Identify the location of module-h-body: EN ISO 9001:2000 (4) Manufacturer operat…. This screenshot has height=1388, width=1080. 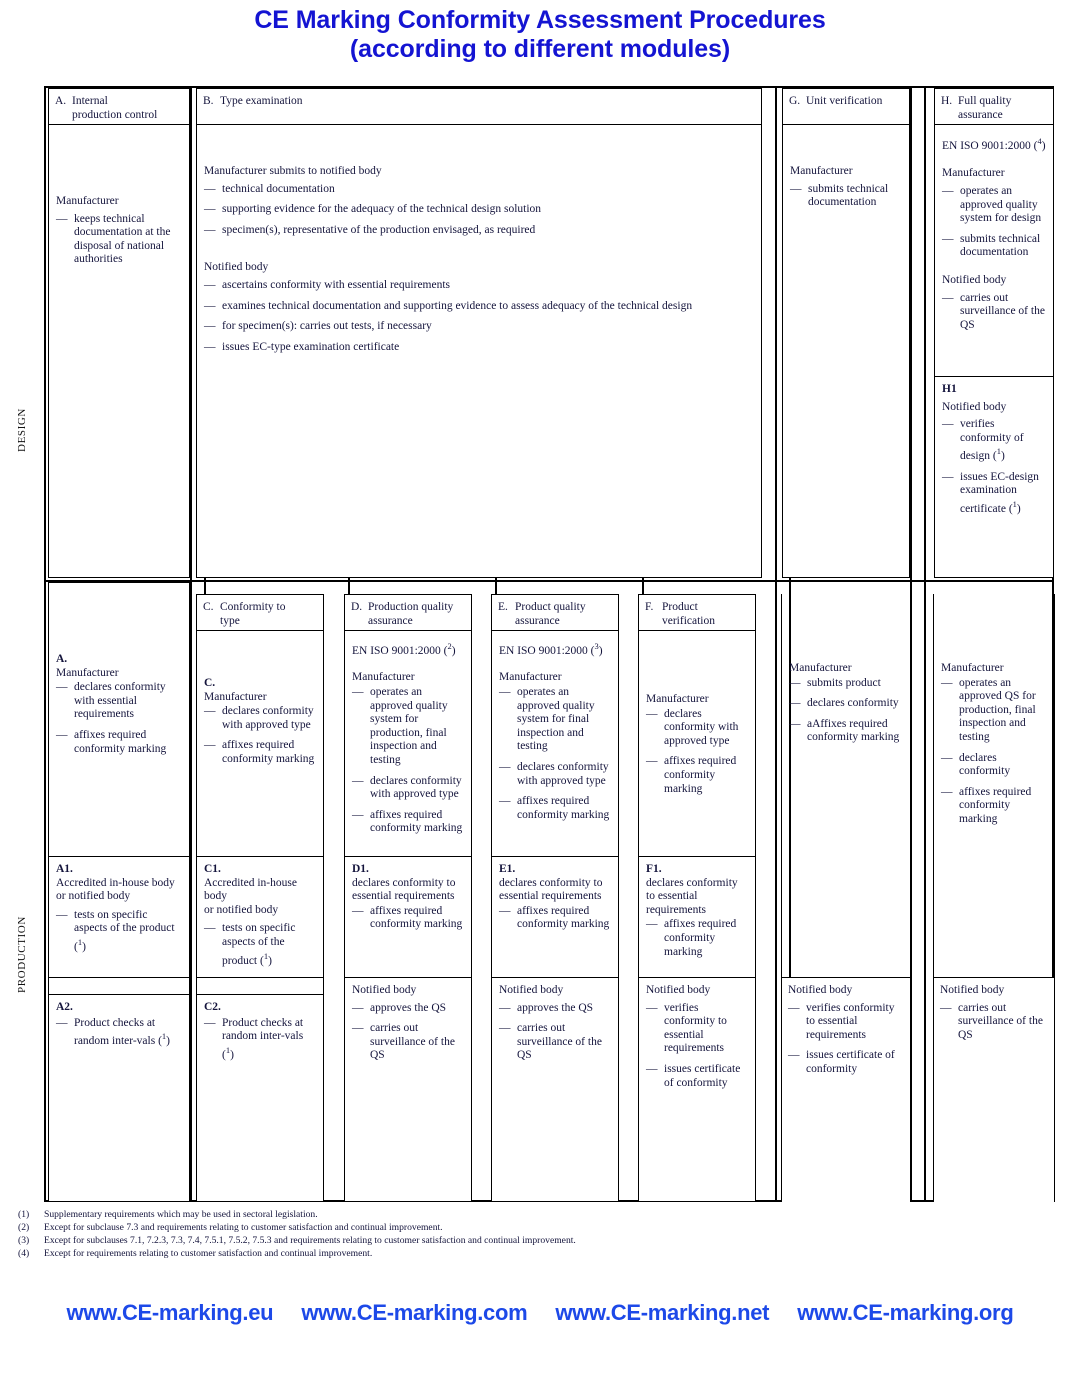
(994, 231).